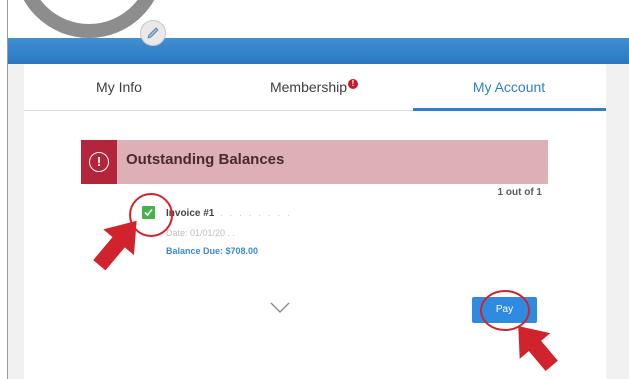  What do you see at coordinates (353, 84) in the screenshot?
I see `notification-badge: !` at bounding box center [353, 84].